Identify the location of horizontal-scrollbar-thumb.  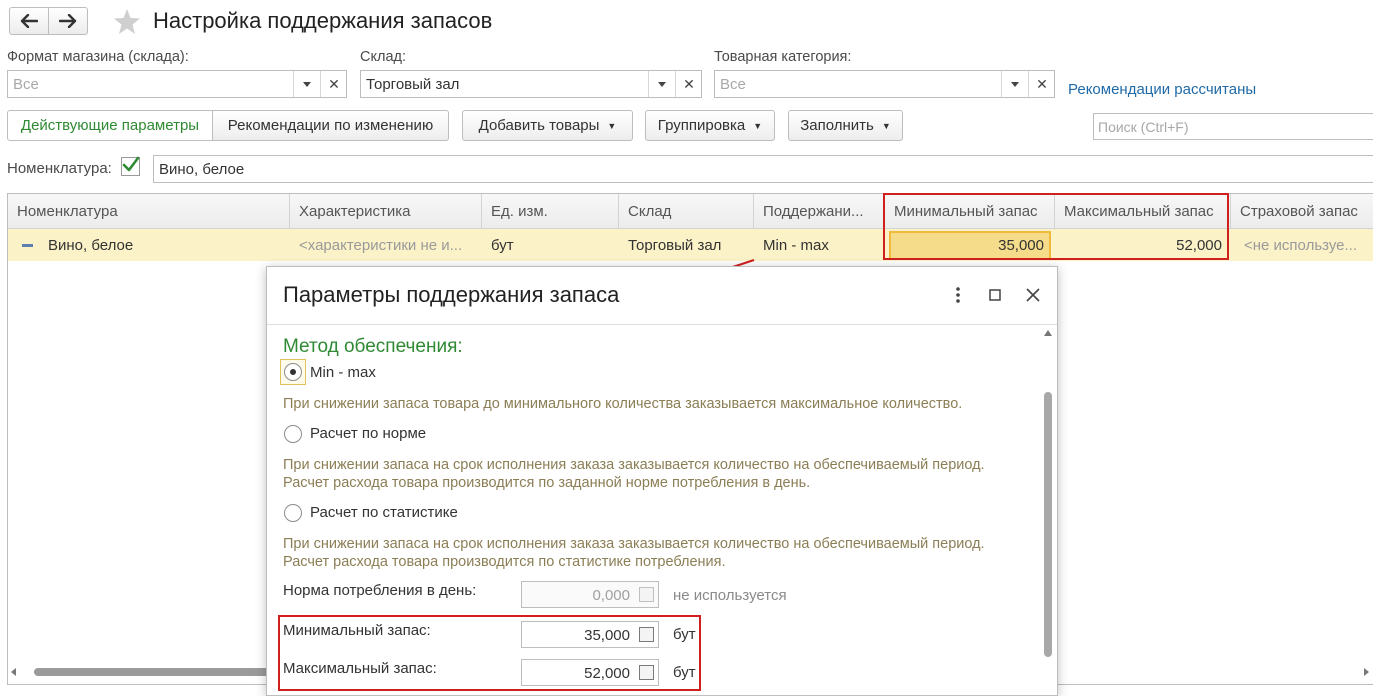
(151, 672).